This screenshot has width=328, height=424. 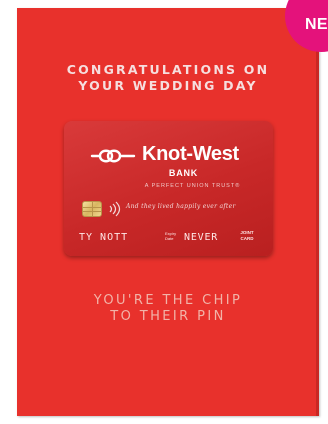 What do you see at coordinates (115, 209) in the screenshot?
I see `contactless-icon` at bounding box center [115, 209].